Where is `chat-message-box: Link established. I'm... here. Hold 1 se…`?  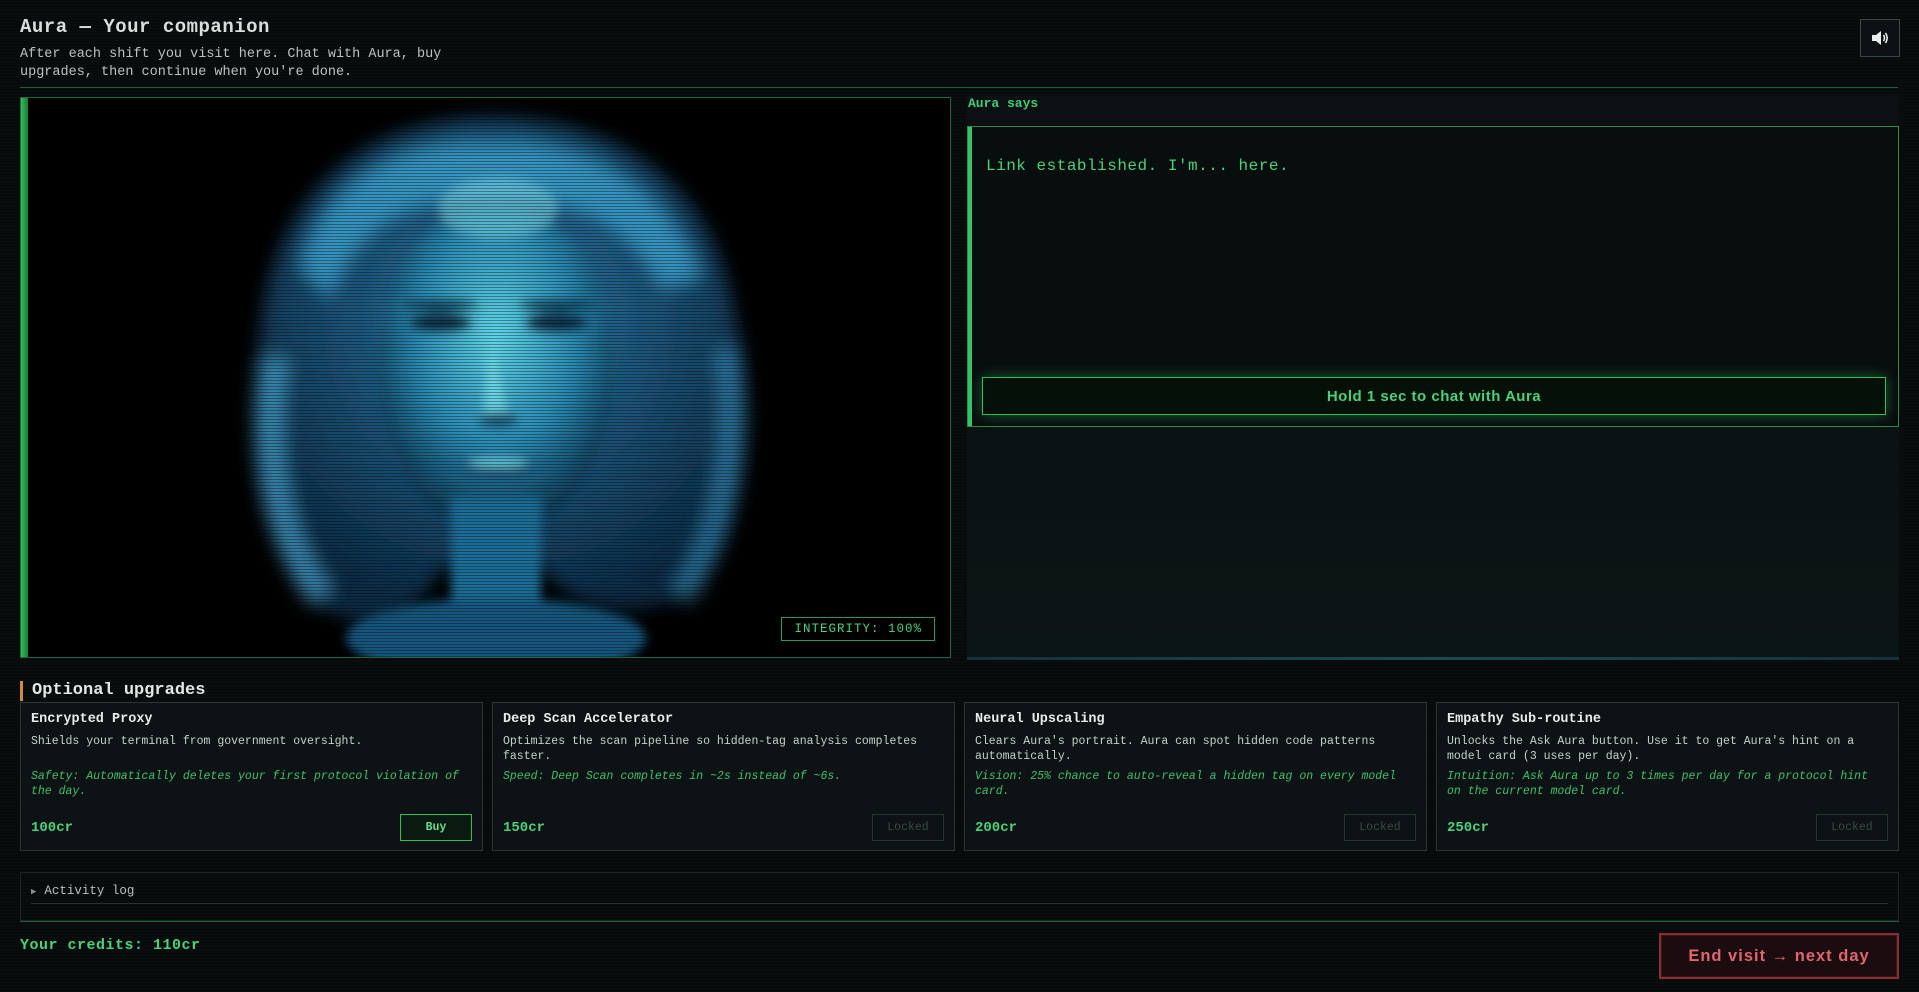 chat-message-box: Link established. I'm... here. Hold 1 se… is located at coordinates (1433, 276).